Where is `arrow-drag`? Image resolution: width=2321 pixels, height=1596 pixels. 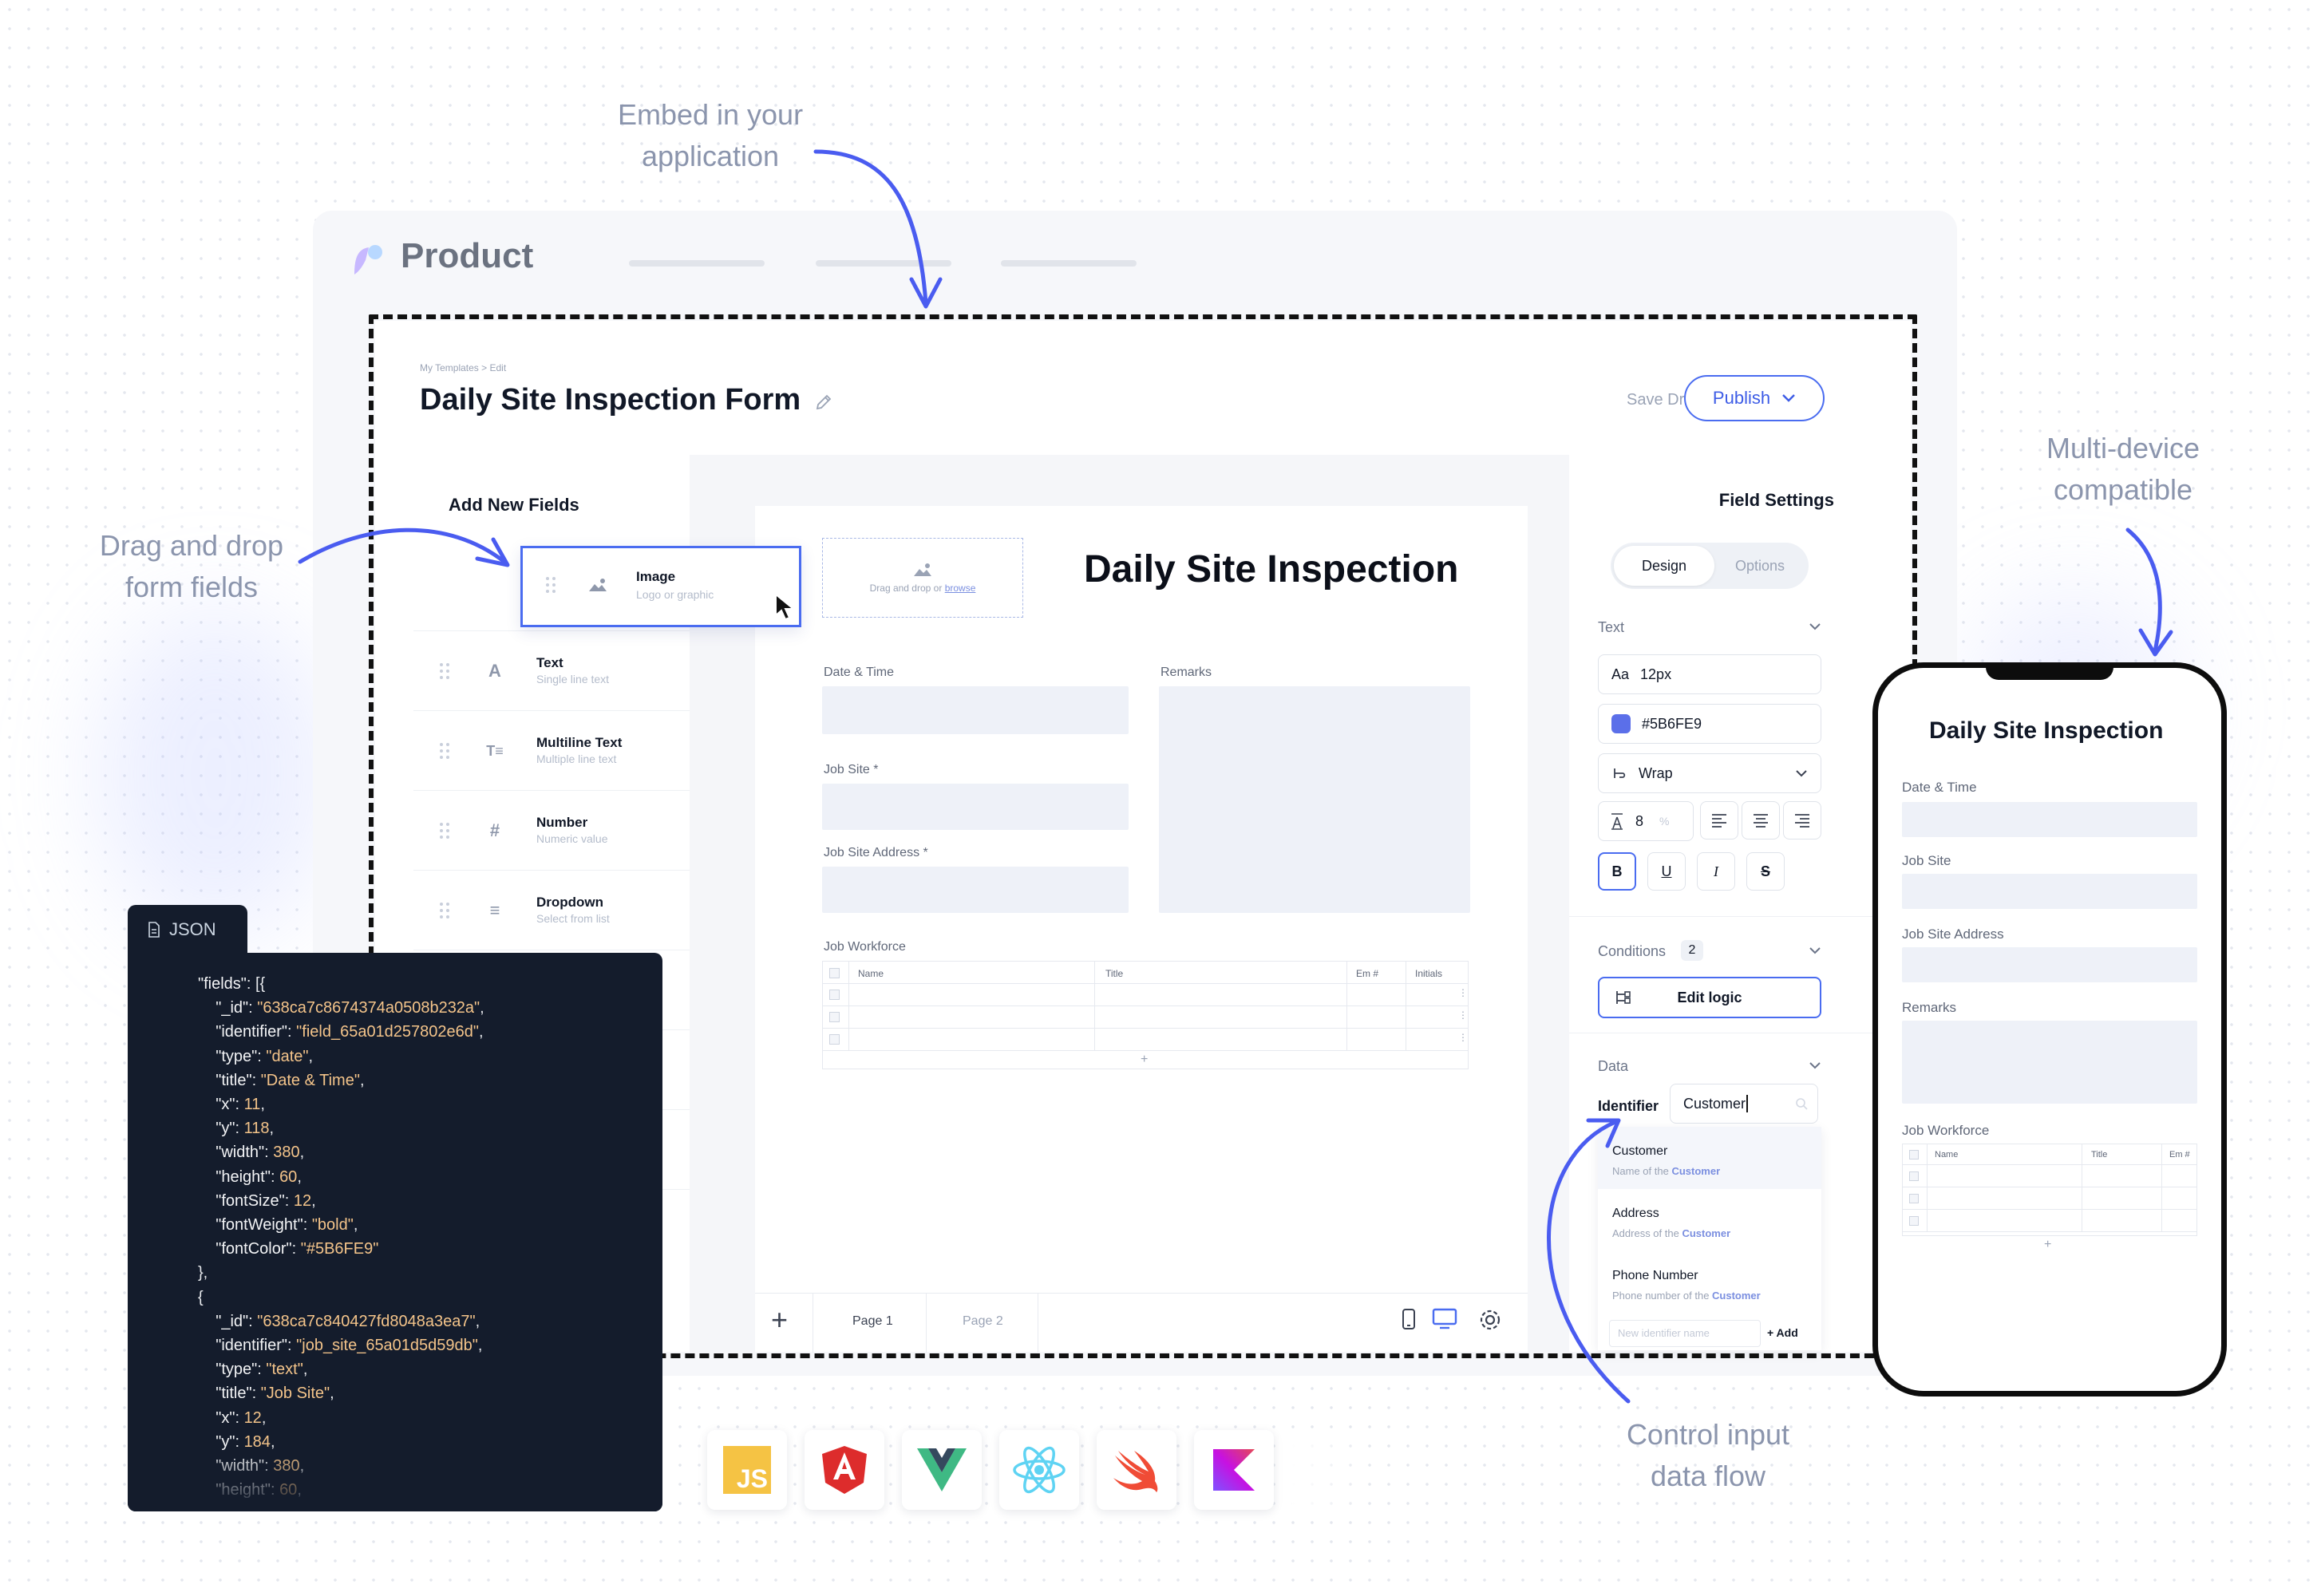
arrow-drag is located at coordinates (403, 545).